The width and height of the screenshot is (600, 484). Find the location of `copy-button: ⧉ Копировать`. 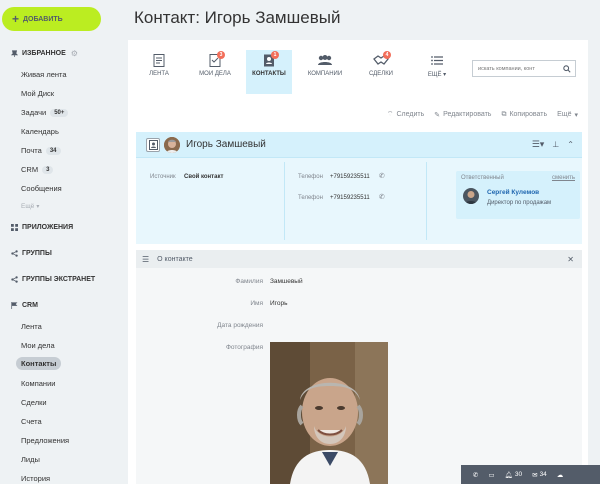

copy-button: ⧉ Копировать is located at coordinates (524, 115).